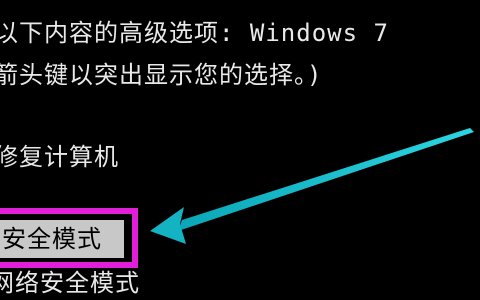 This screenshot has height=300, width=480. Describe the element at coordinates (194, 33) in the screenshot. I see `header-line-advanced-options: 以下内容的高级选项: Windows 7` at that location.